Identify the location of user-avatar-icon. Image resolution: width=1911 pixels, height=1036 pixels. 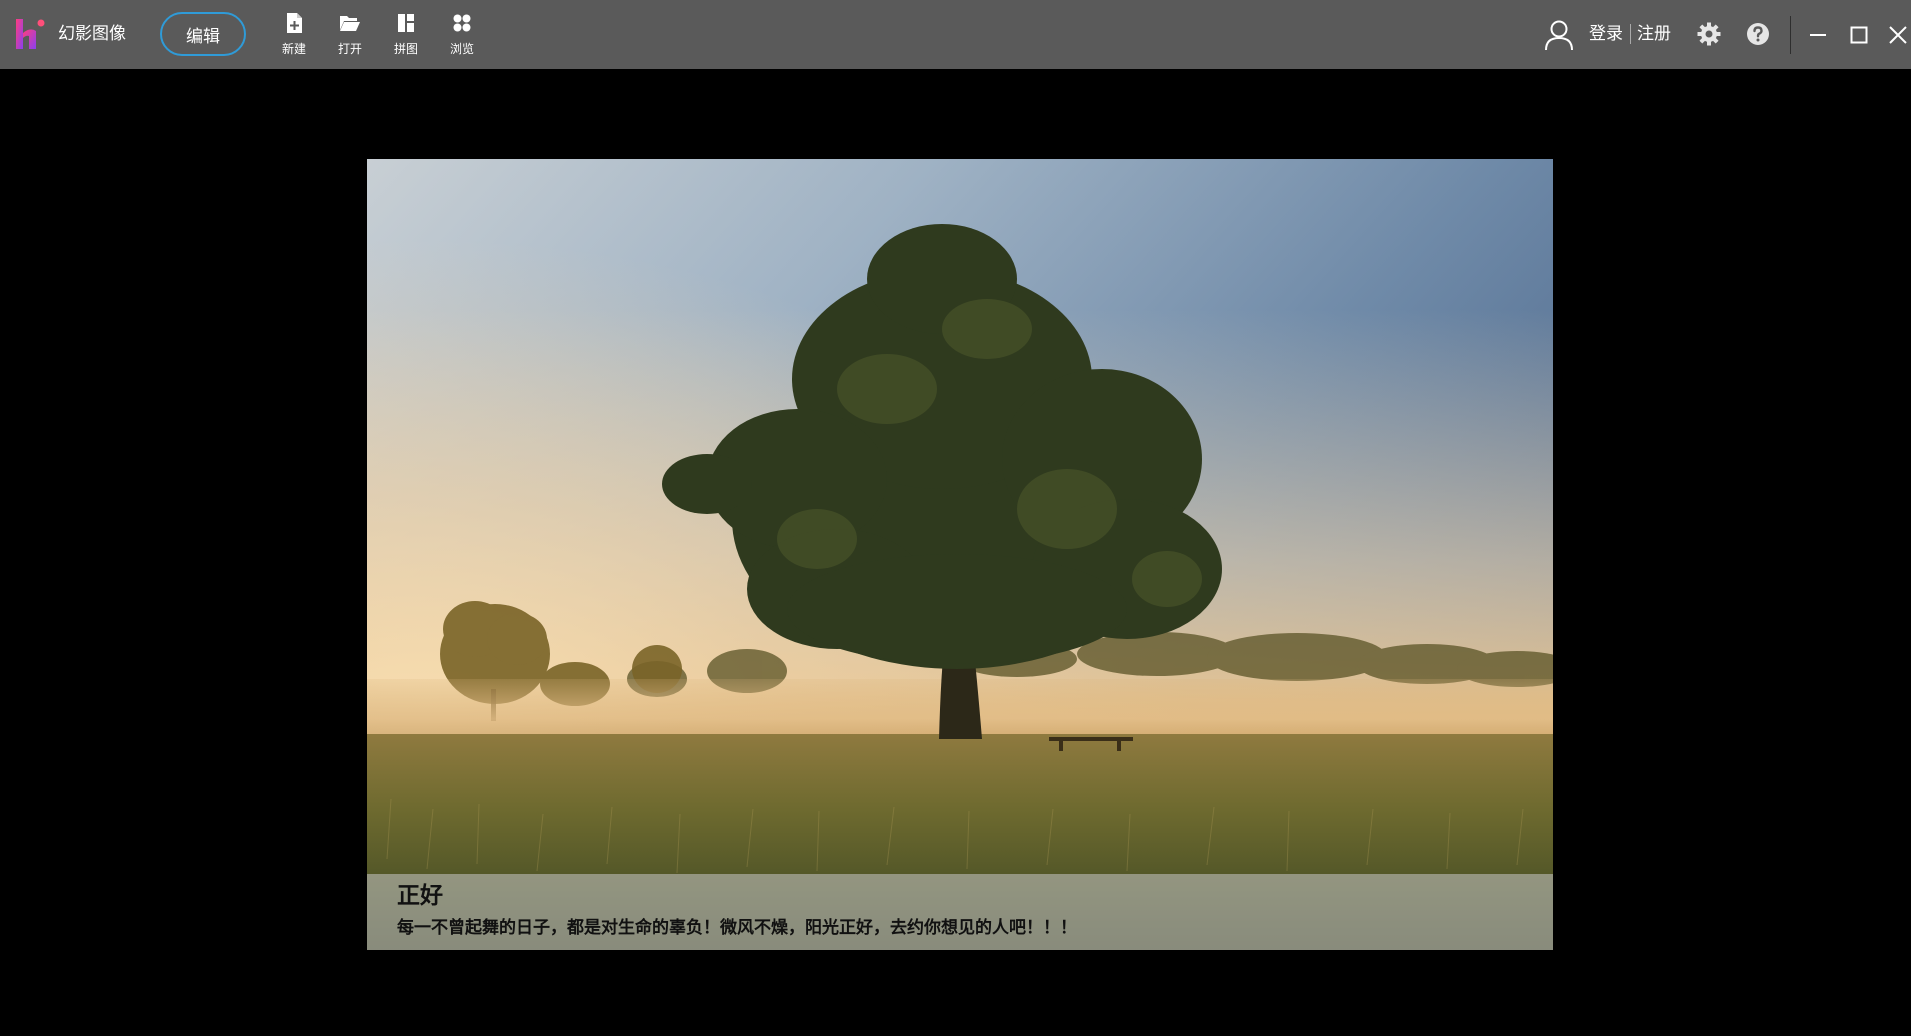
(1559, 35).